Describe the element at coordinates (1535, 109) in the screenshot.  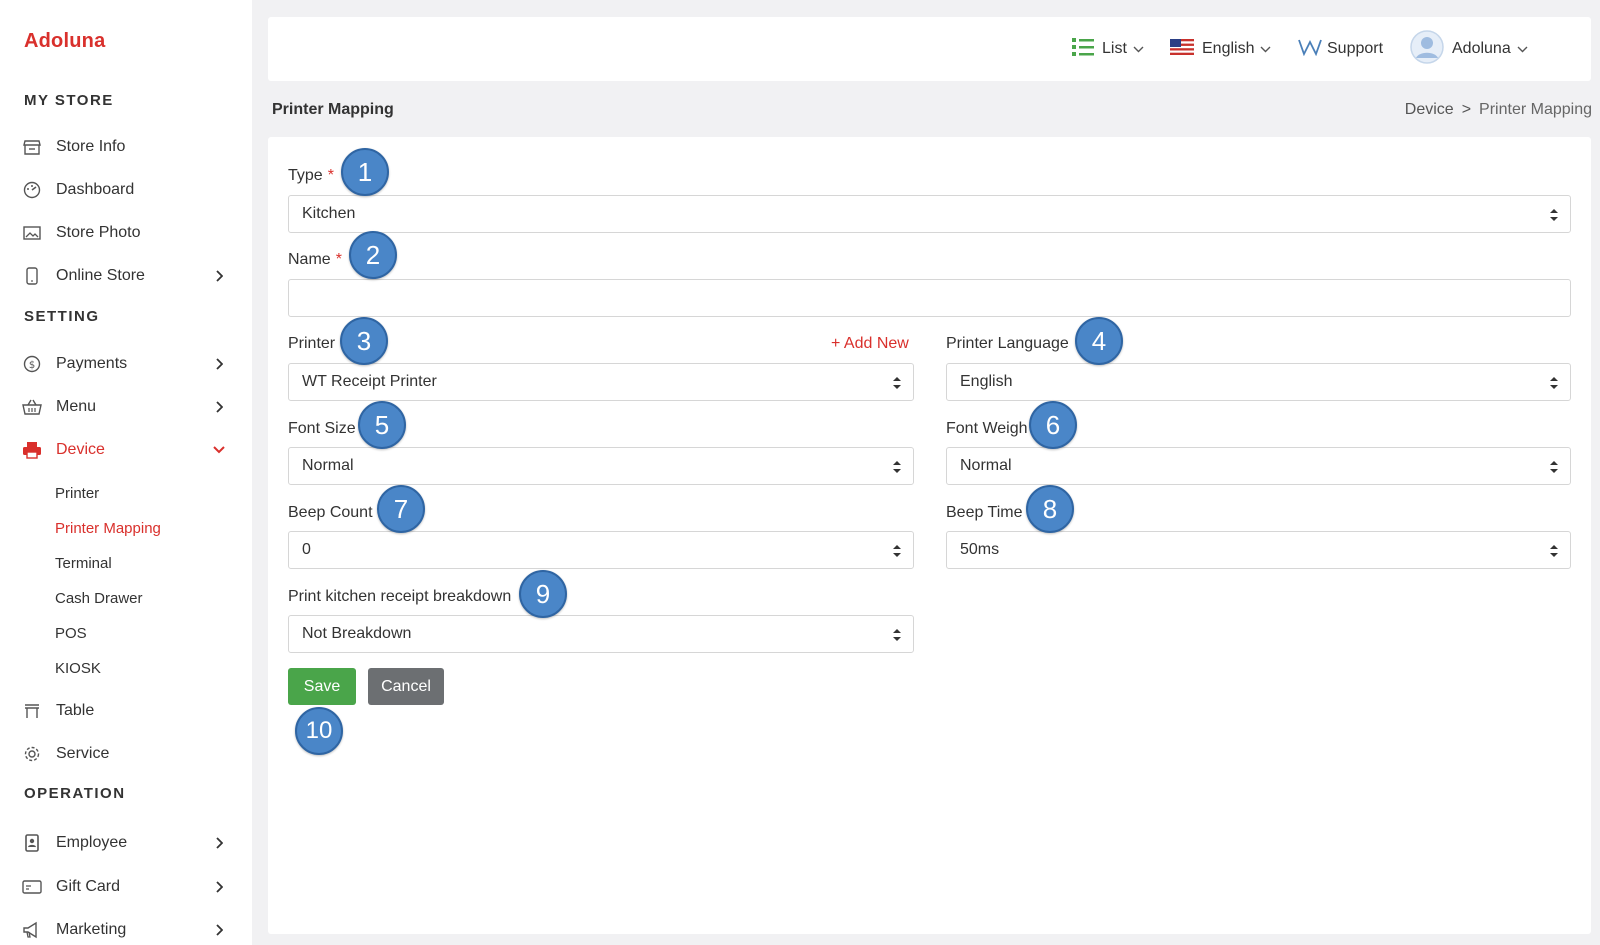
I see `breadcrumb-current: Printer Mapping` at that location.